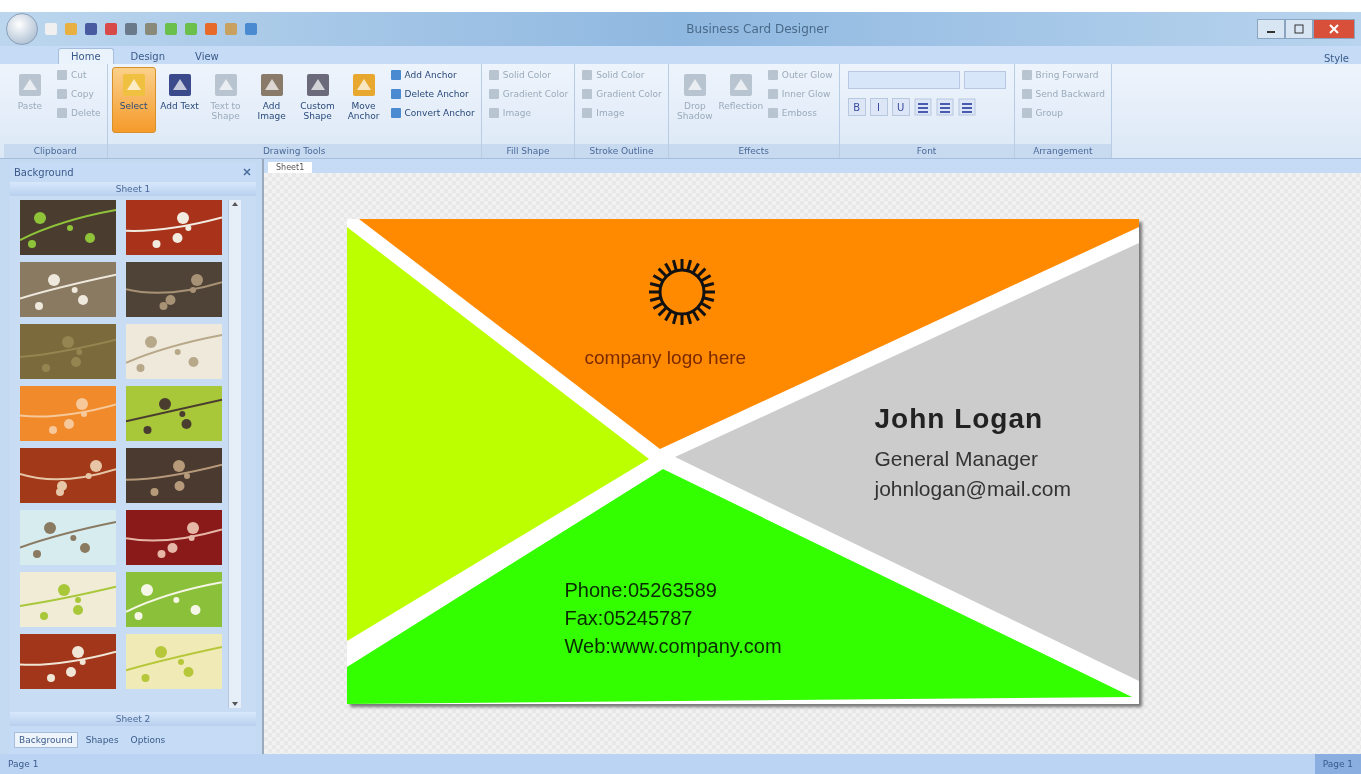 The height and width of the screenshot is (774, 1361). I want to click on ribbon-button: Delete Anchor, so click(432, 94).